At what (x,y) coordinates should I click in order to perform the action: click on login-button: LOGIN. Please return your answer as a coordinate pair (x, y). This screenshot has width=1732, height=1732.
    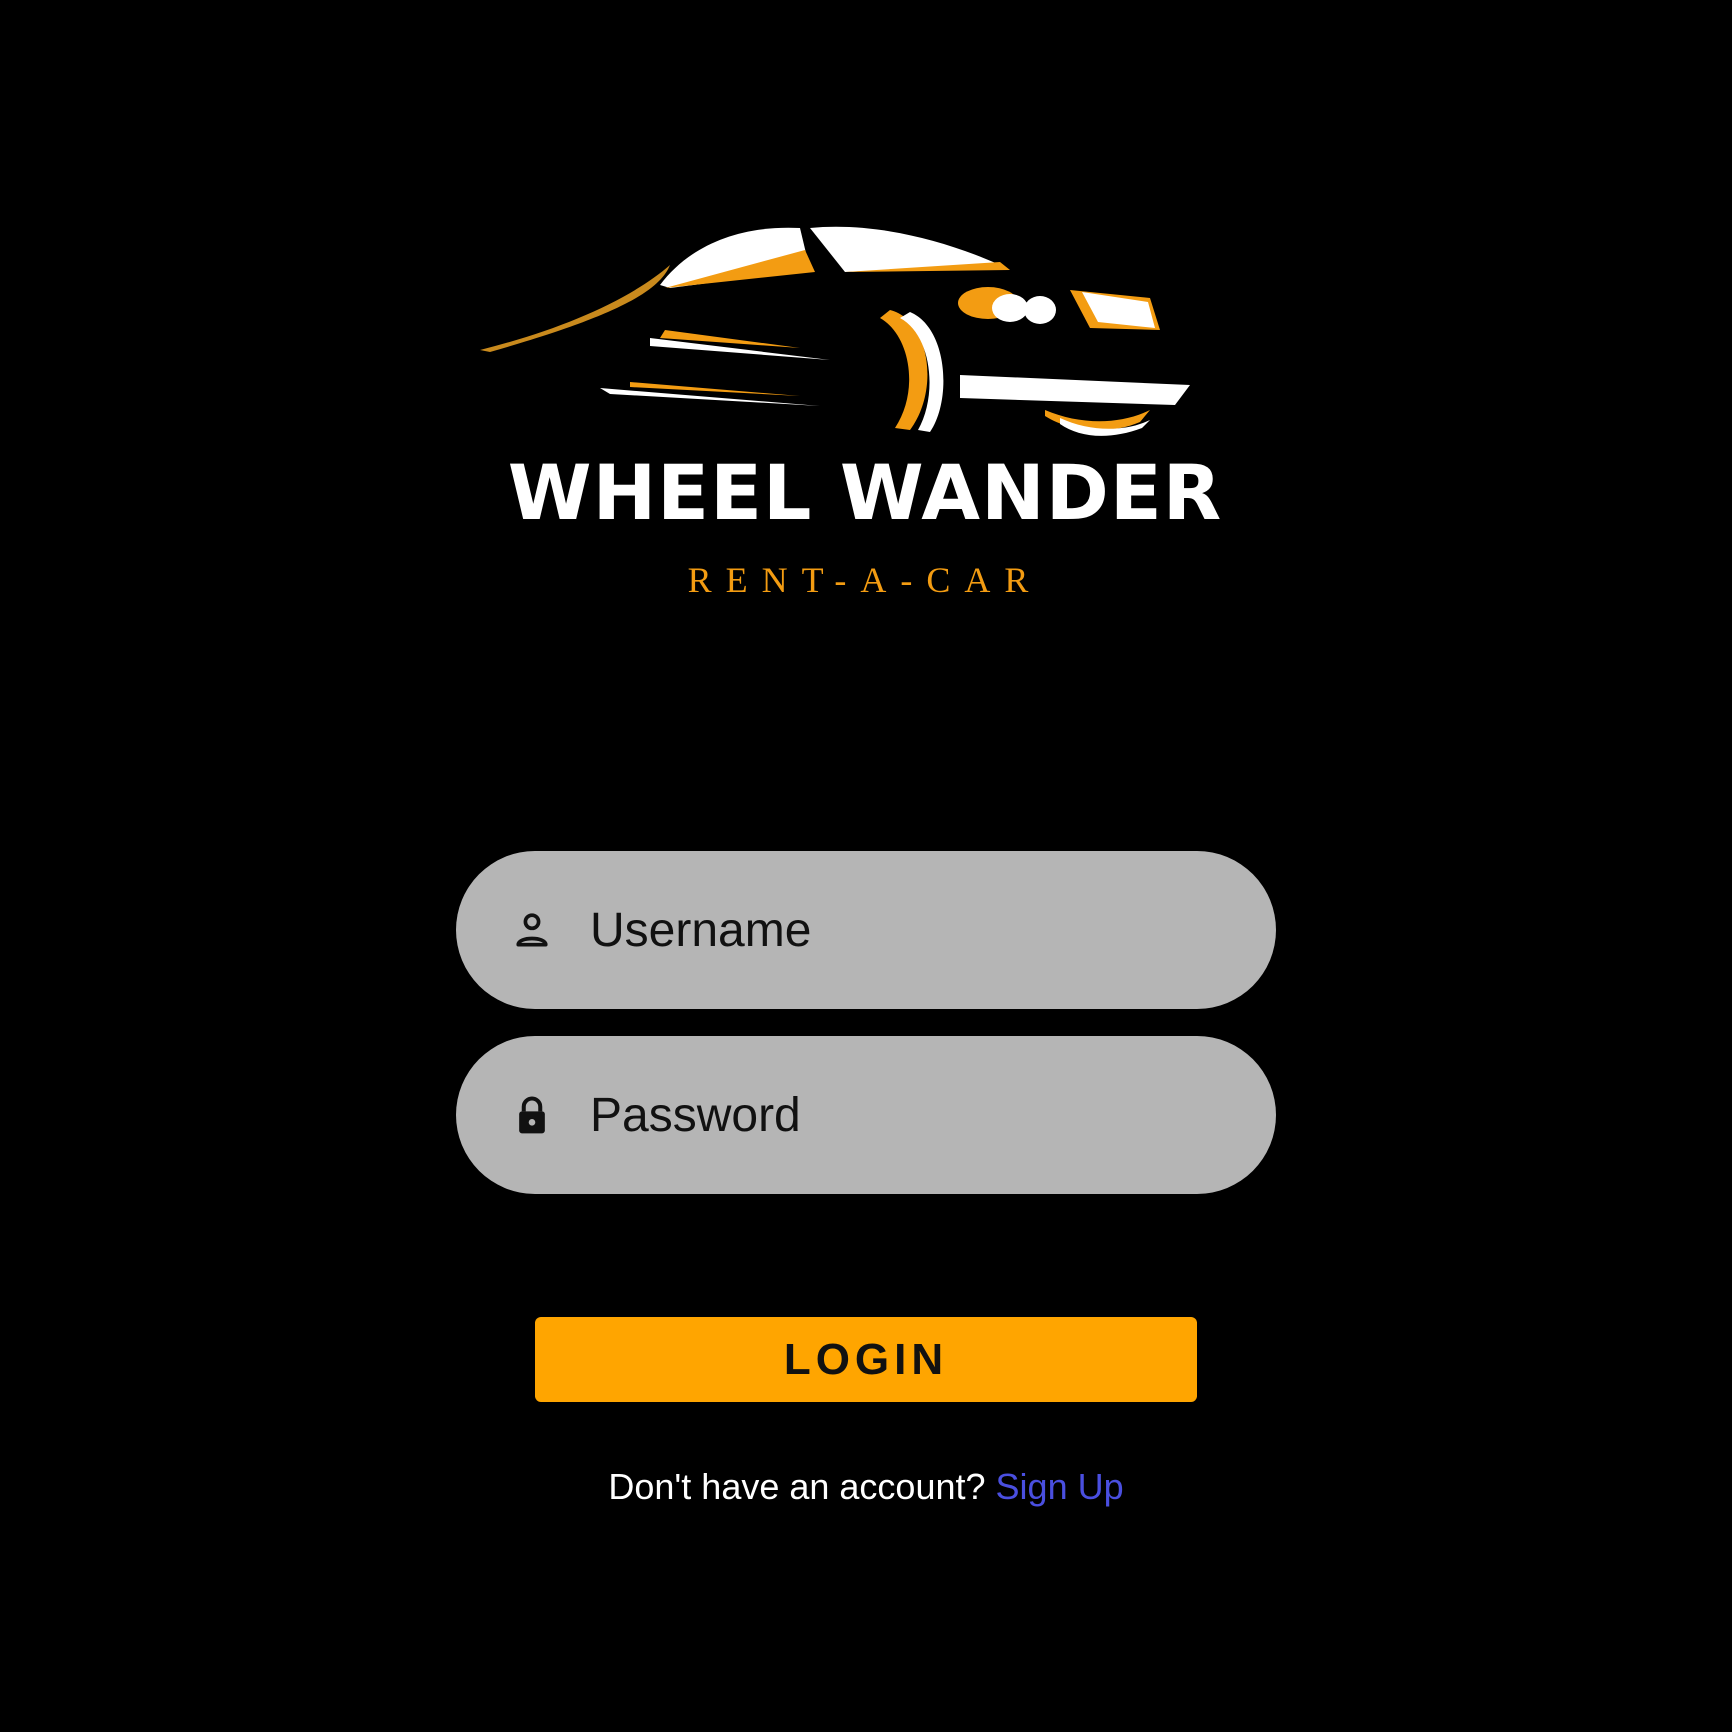
    Looking at the image, I should click on (866, 1359).